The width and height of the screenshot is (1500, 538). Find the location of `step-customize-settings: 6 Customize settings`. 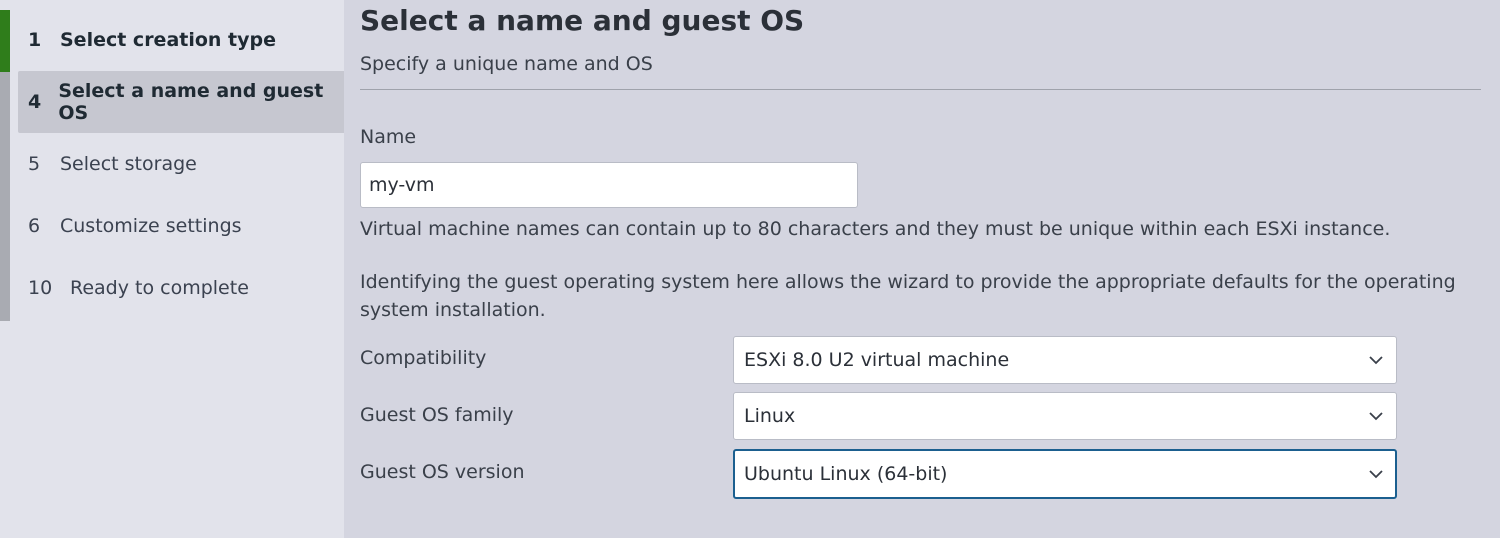

step-customize-settings: 6 Customize settings is located at coordinates (181, 226).